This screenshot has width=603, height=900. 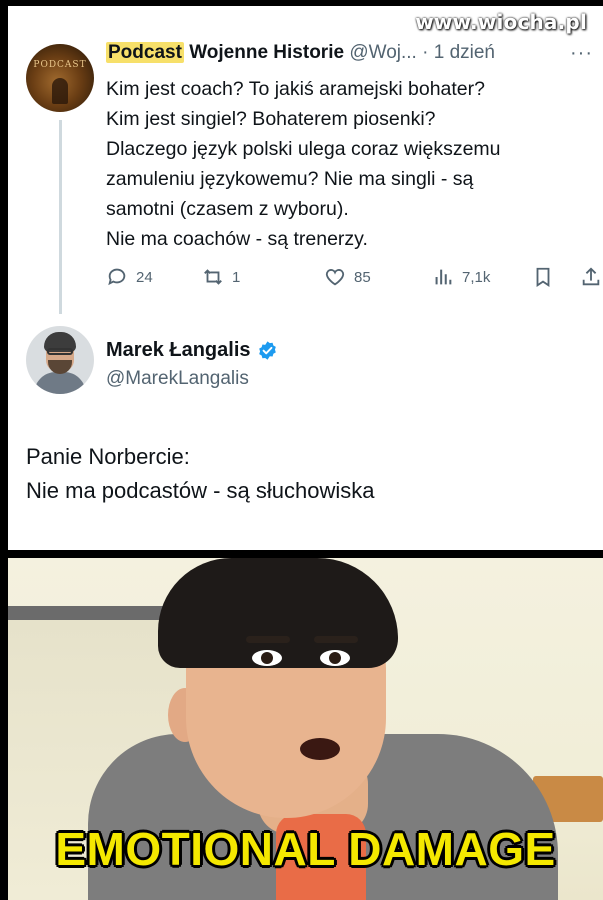 I want to click on author-name-highlight: Podcast, so click(x=145, y=52).